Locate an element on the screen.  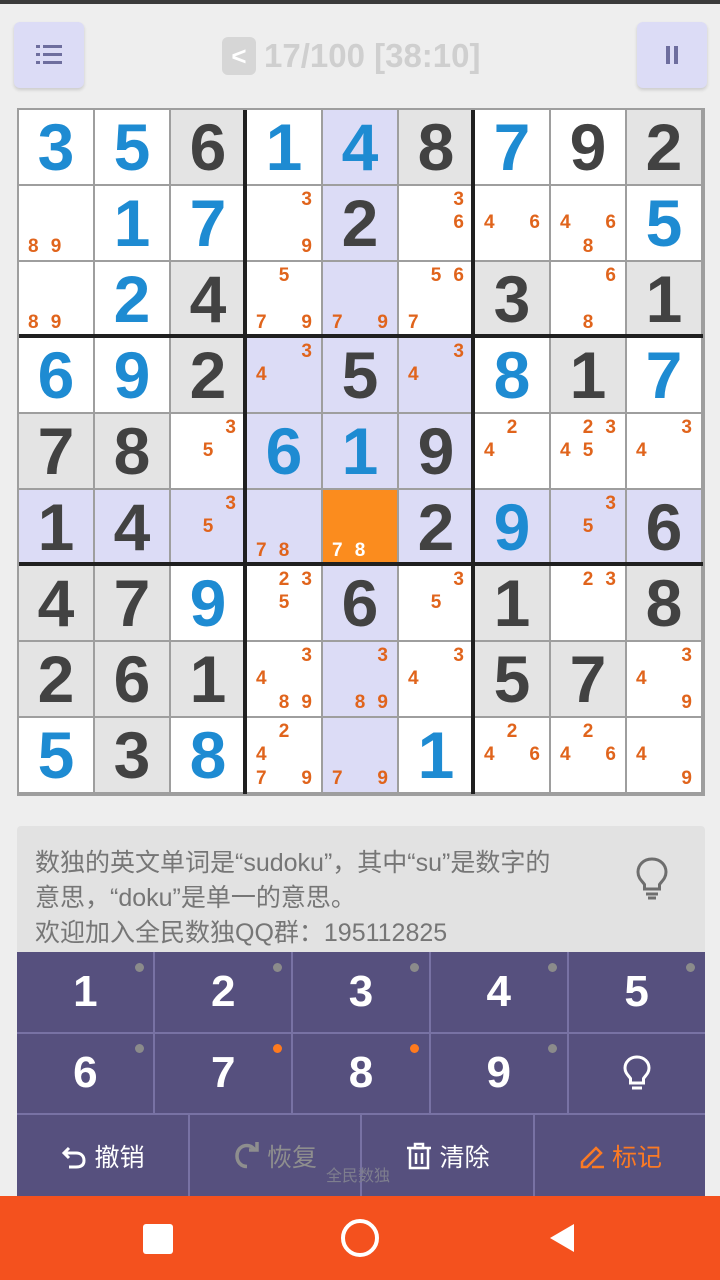
board-cell-r9c7: 24 6 is located at coordinates (512, 755).